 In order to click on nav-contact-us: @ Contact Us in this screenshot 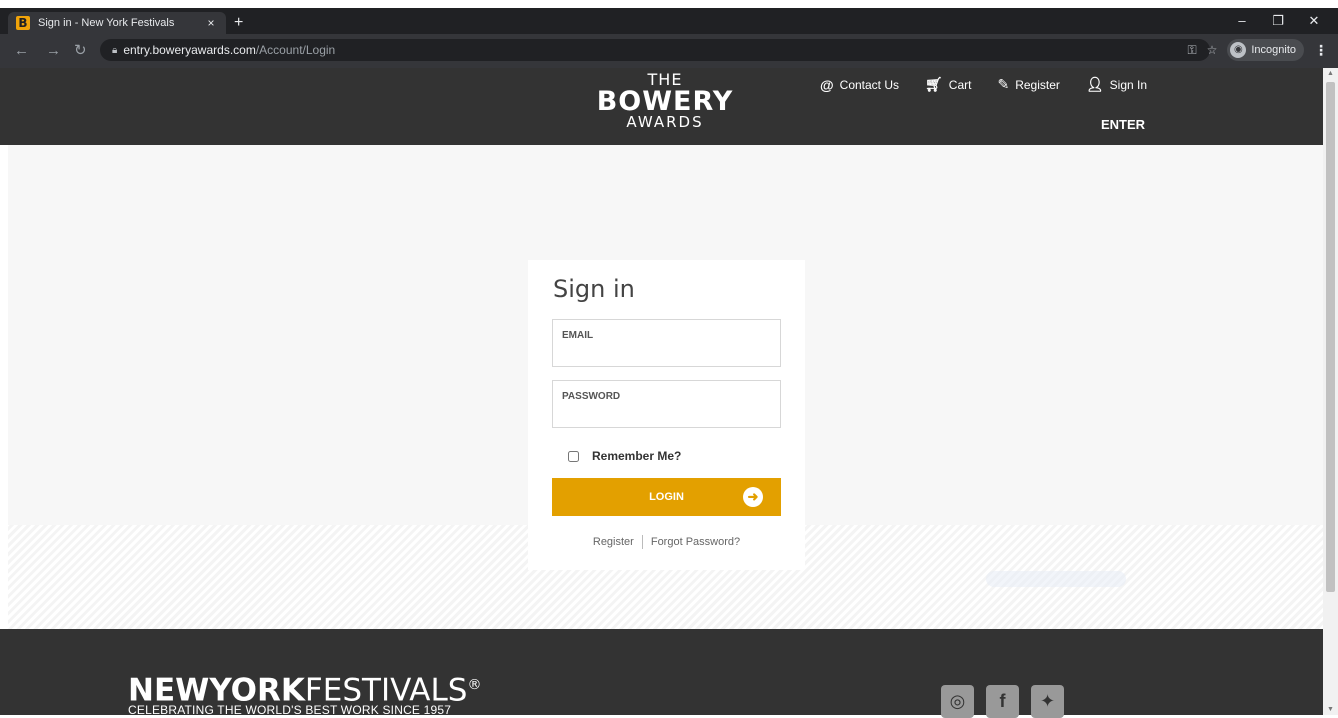, I will do `click(859, 84)`.